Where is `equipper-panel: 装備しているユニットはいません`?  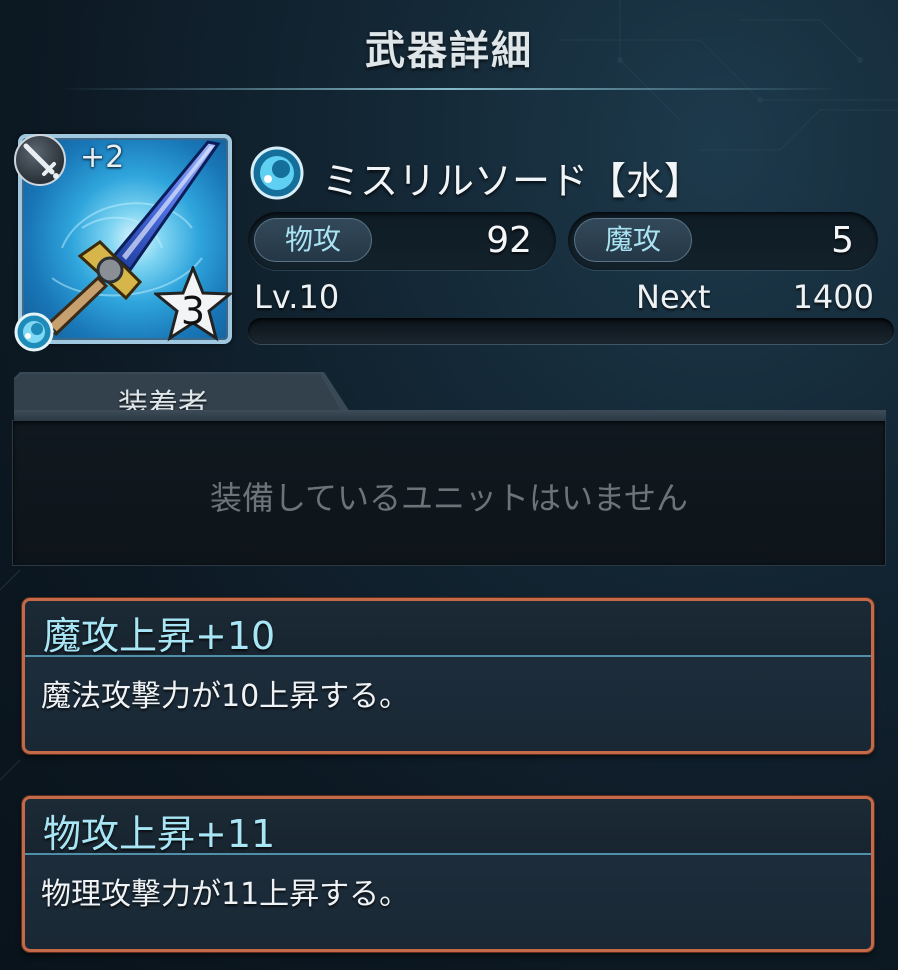
equipper-panel: 装備しているユニットはいません is located at coordinates (449, 493).